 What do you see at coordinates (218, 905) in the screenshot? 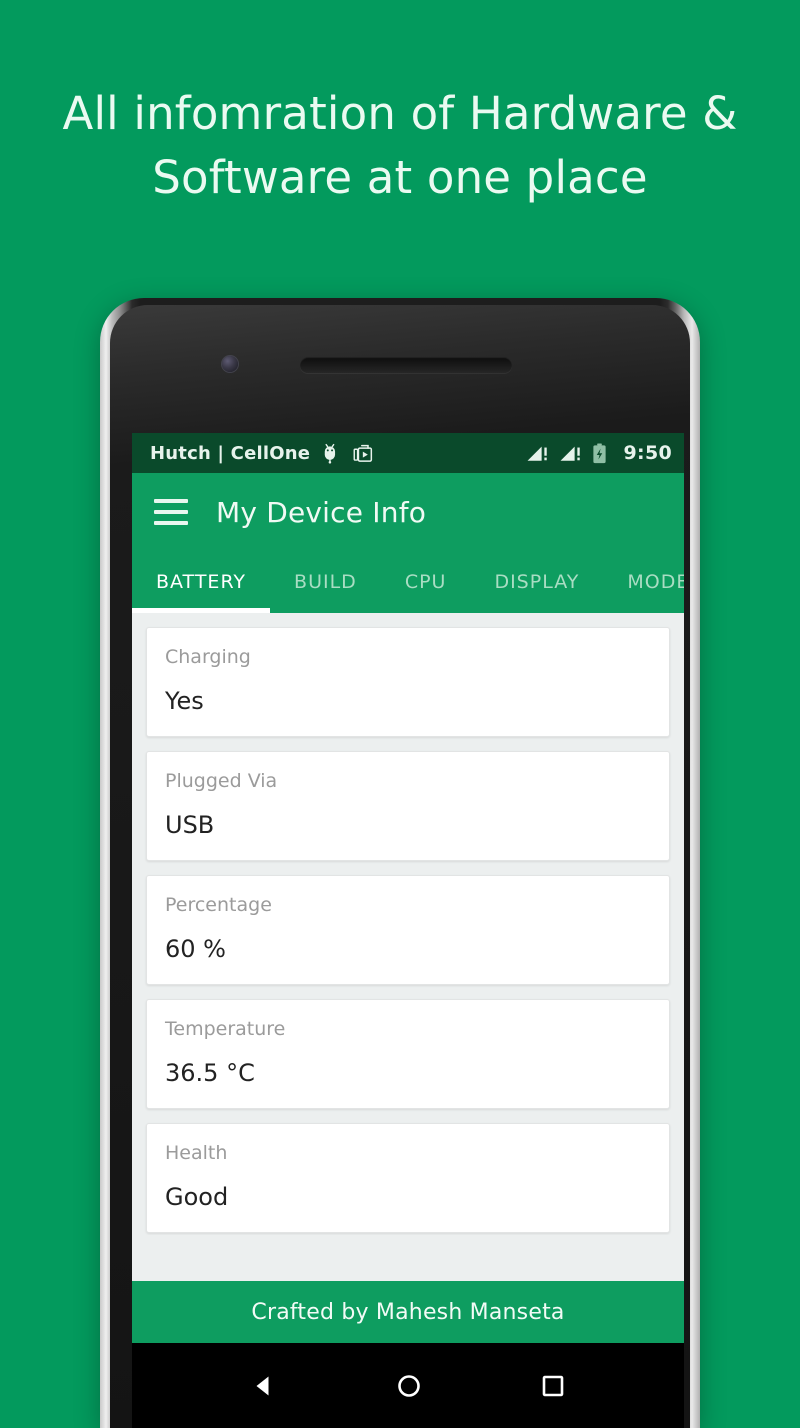
I see `card-label: Percentage` at bounding box center [218, 905].